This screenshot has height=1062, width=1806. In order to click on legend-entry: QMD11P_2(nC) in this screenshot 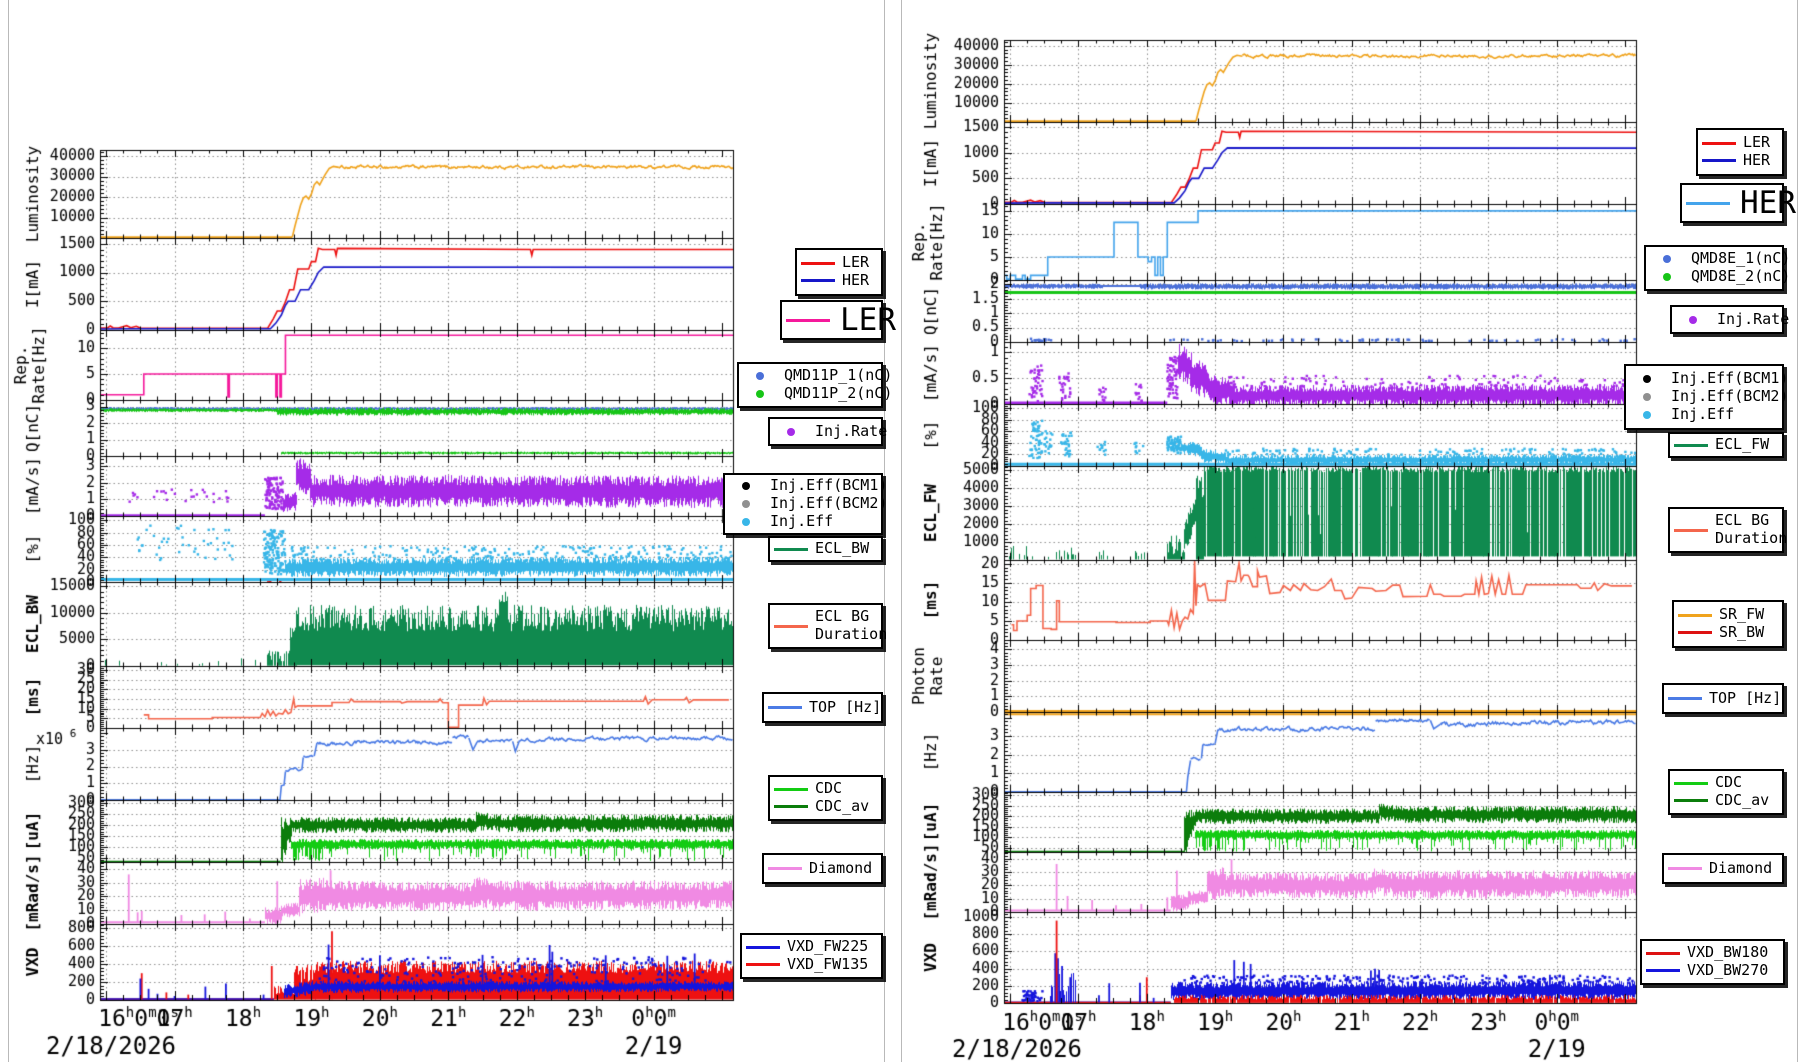, I will do `click(817, 393)`.